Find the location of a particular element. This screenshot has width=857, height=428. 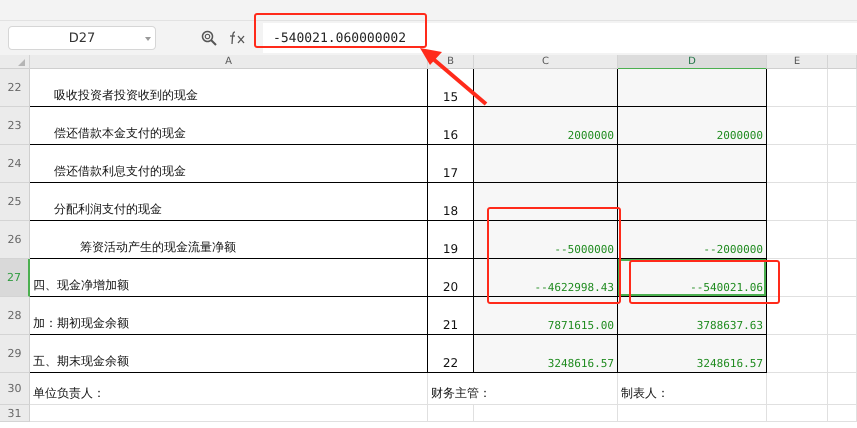

name-box: D27 is located at coordinates (82, 38).